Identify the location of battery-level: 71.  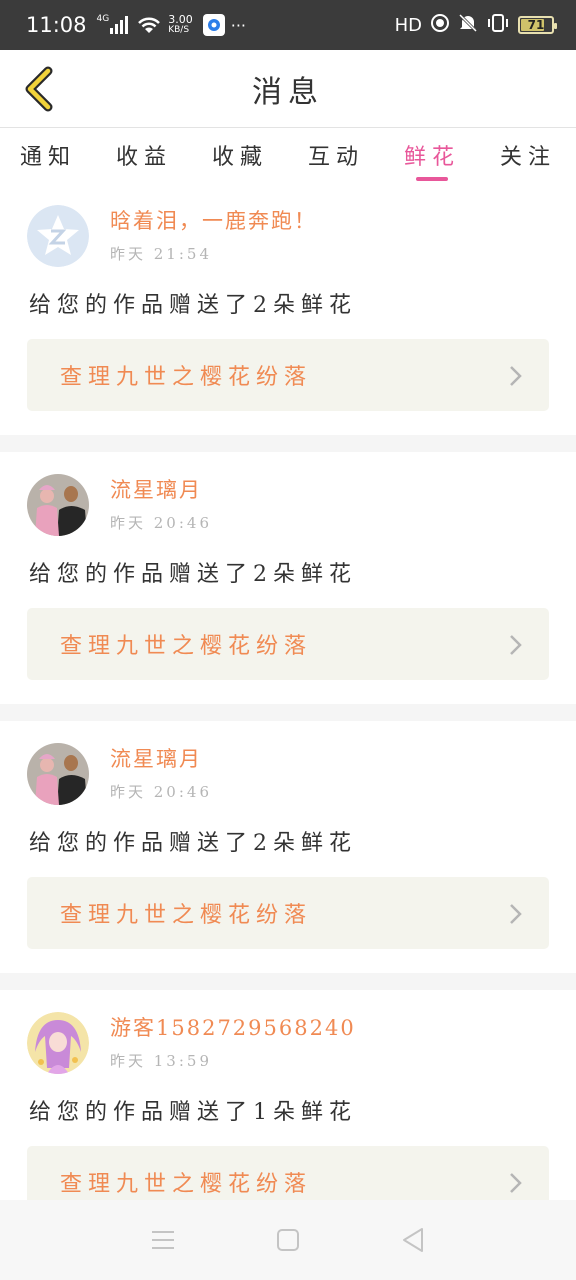
(536, 25).